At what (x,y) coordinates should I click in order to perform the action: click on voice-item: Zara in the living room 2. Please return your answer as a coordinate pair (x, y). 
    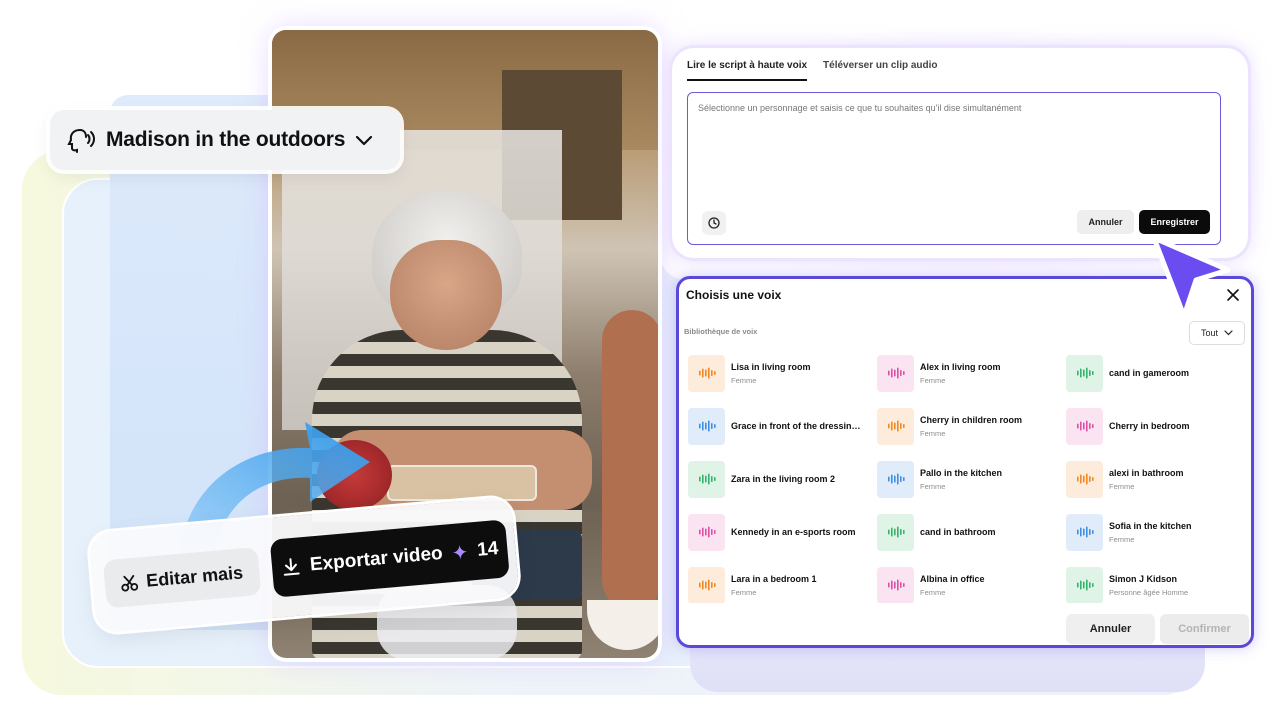
    Looking at the image, I should click on (778, 479).